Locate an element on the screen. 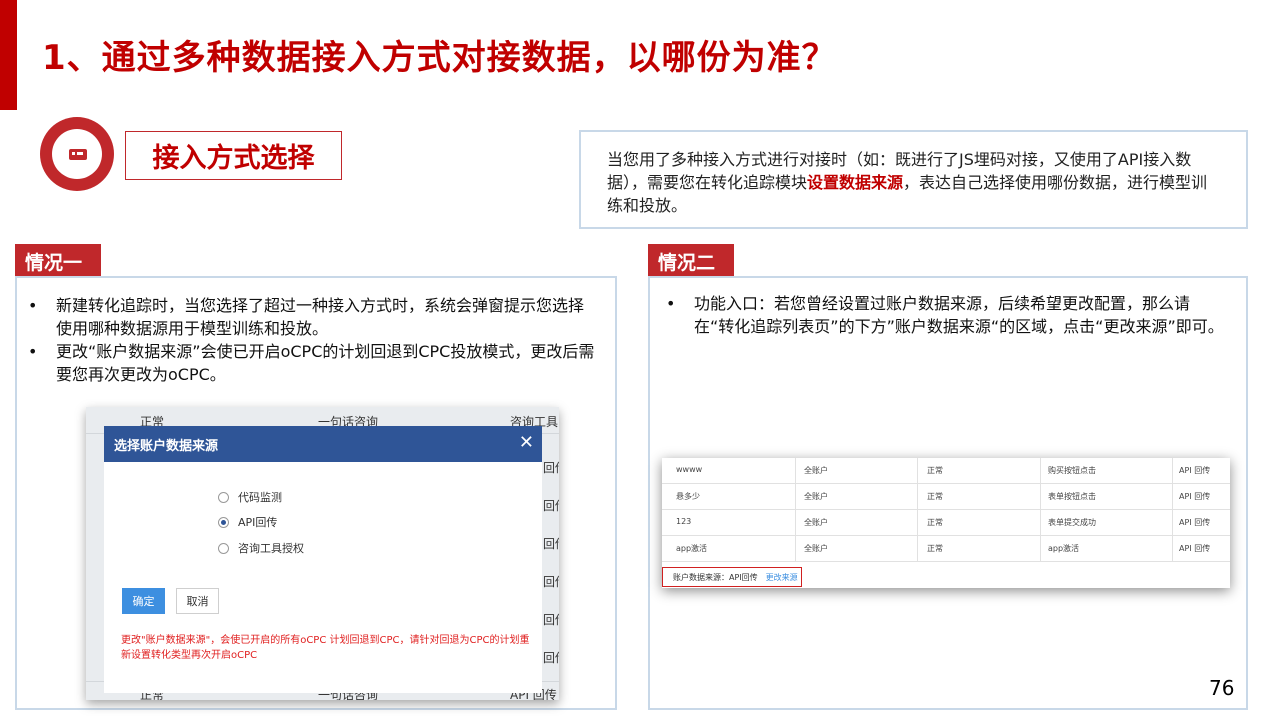  close-icon: ✕ is located at coordinates (526, 442).